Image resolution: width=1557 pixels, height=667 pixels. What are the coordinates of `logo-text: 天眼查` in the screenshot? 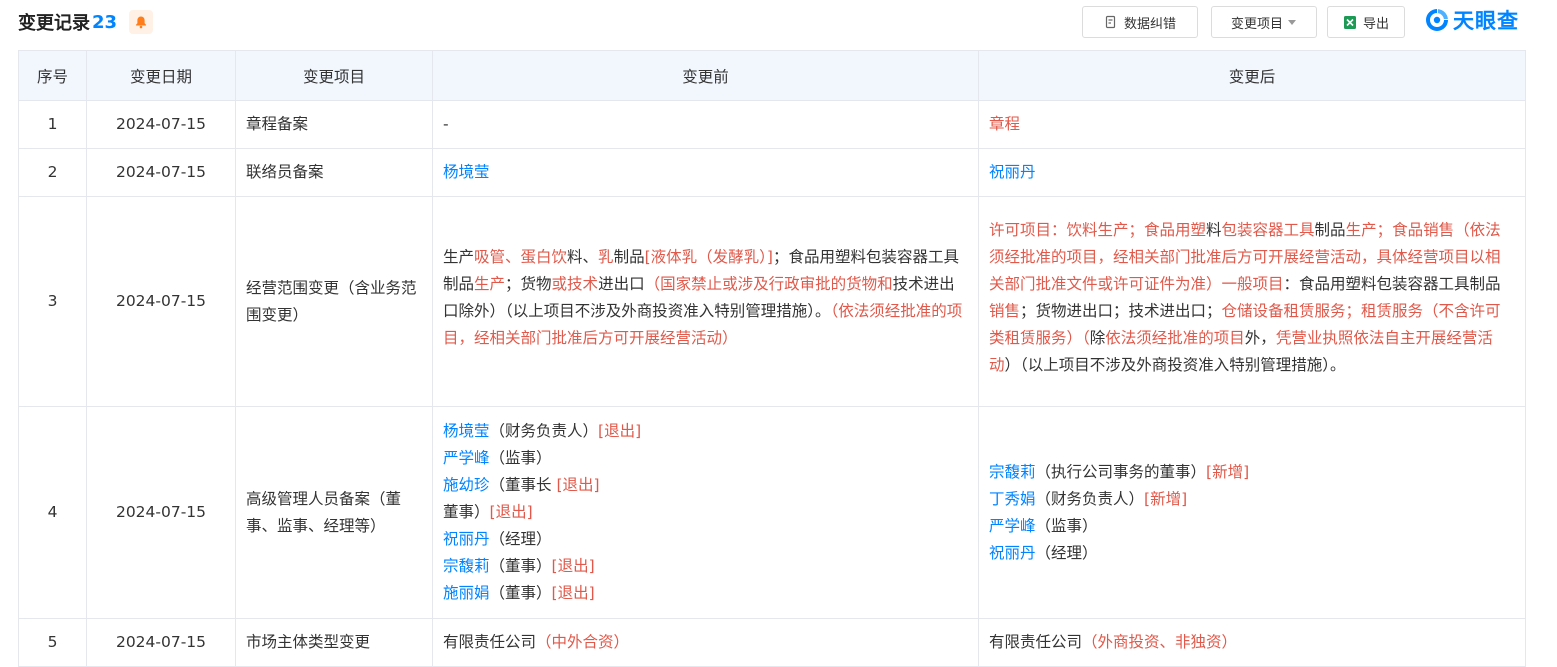 It's located at (1486, 21).